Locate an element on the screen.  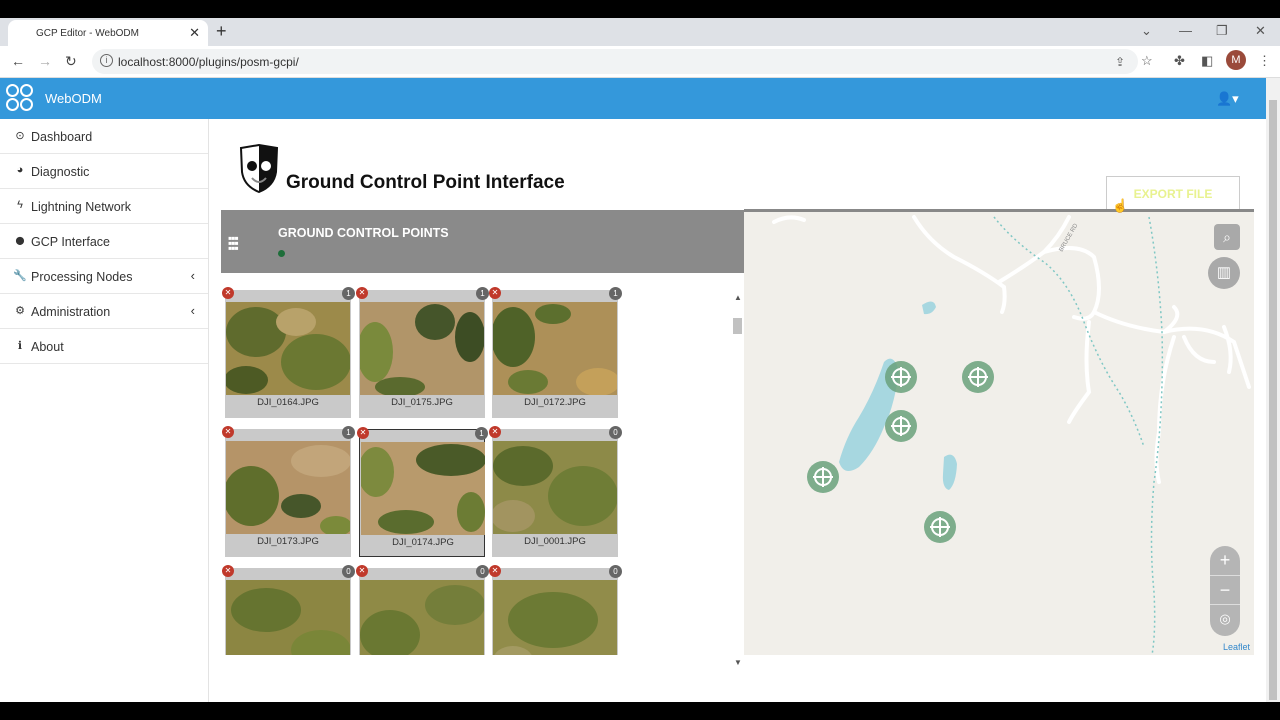
image-thumbnail: DJI_0001.JPG ✕ 0 is located at coordinates (555, 491).